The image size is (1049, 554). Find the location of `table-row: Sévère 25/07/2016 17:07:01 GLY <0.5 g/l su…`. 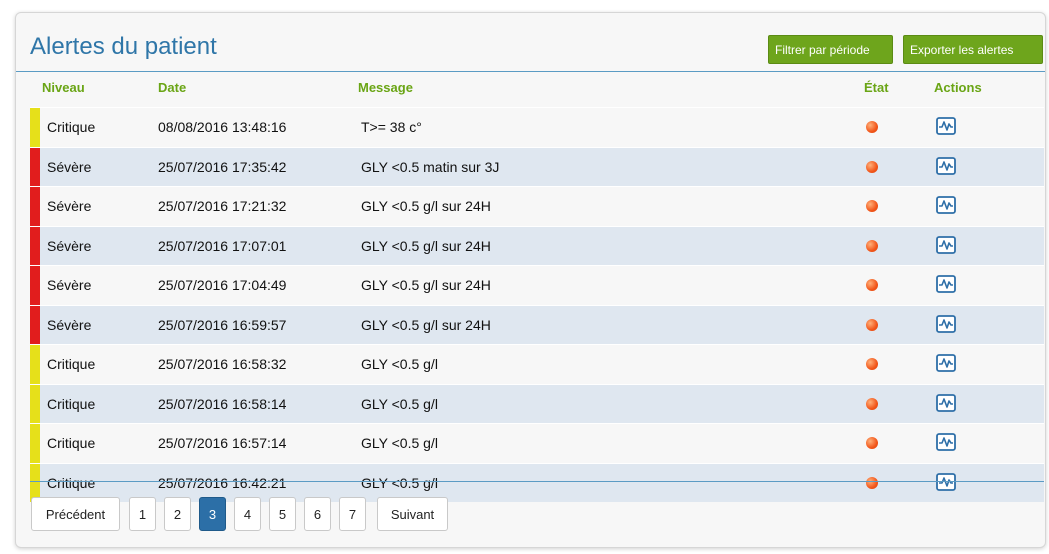

table-row: Sévère 25/07/2016 17:07:01 GLY <0.5 g/l su… is located at coordinates (537, 245).